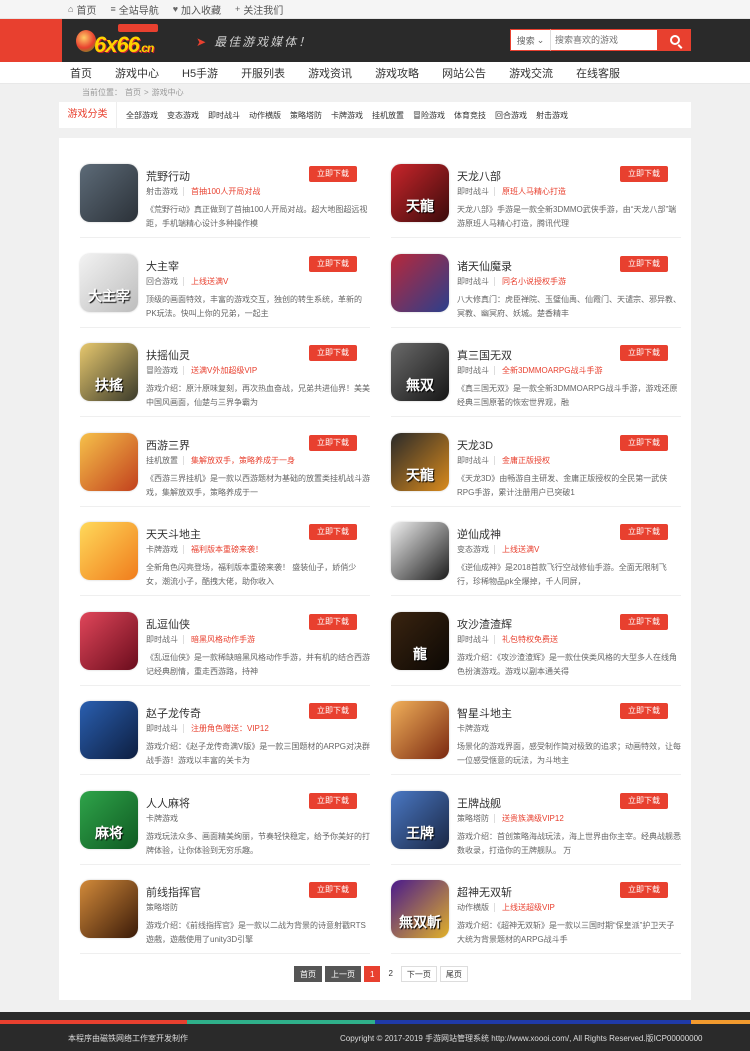  Describe the element at coordinates (470, 115) in the screenshot. I see `category-item: 体育竞技` at that location.